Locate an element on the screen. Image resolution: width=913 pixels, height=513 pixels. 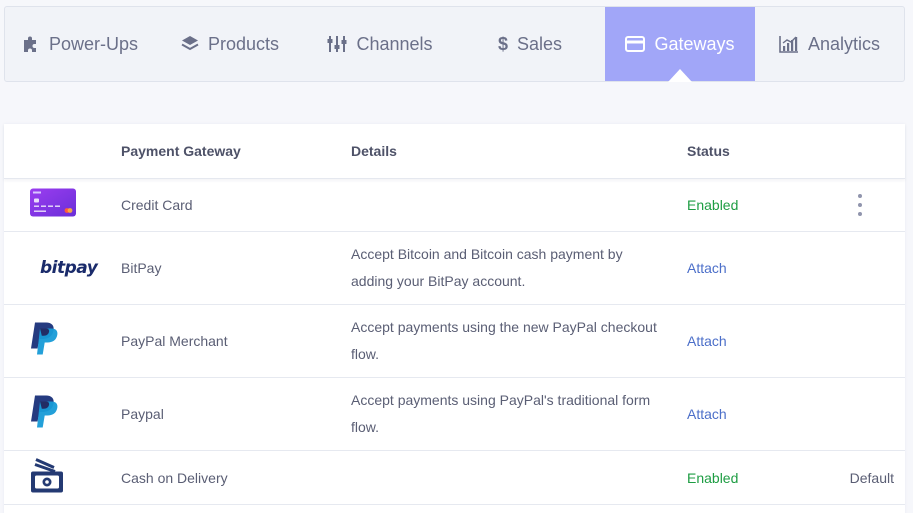
credit-card-logo is located at coordinates (53, 205).